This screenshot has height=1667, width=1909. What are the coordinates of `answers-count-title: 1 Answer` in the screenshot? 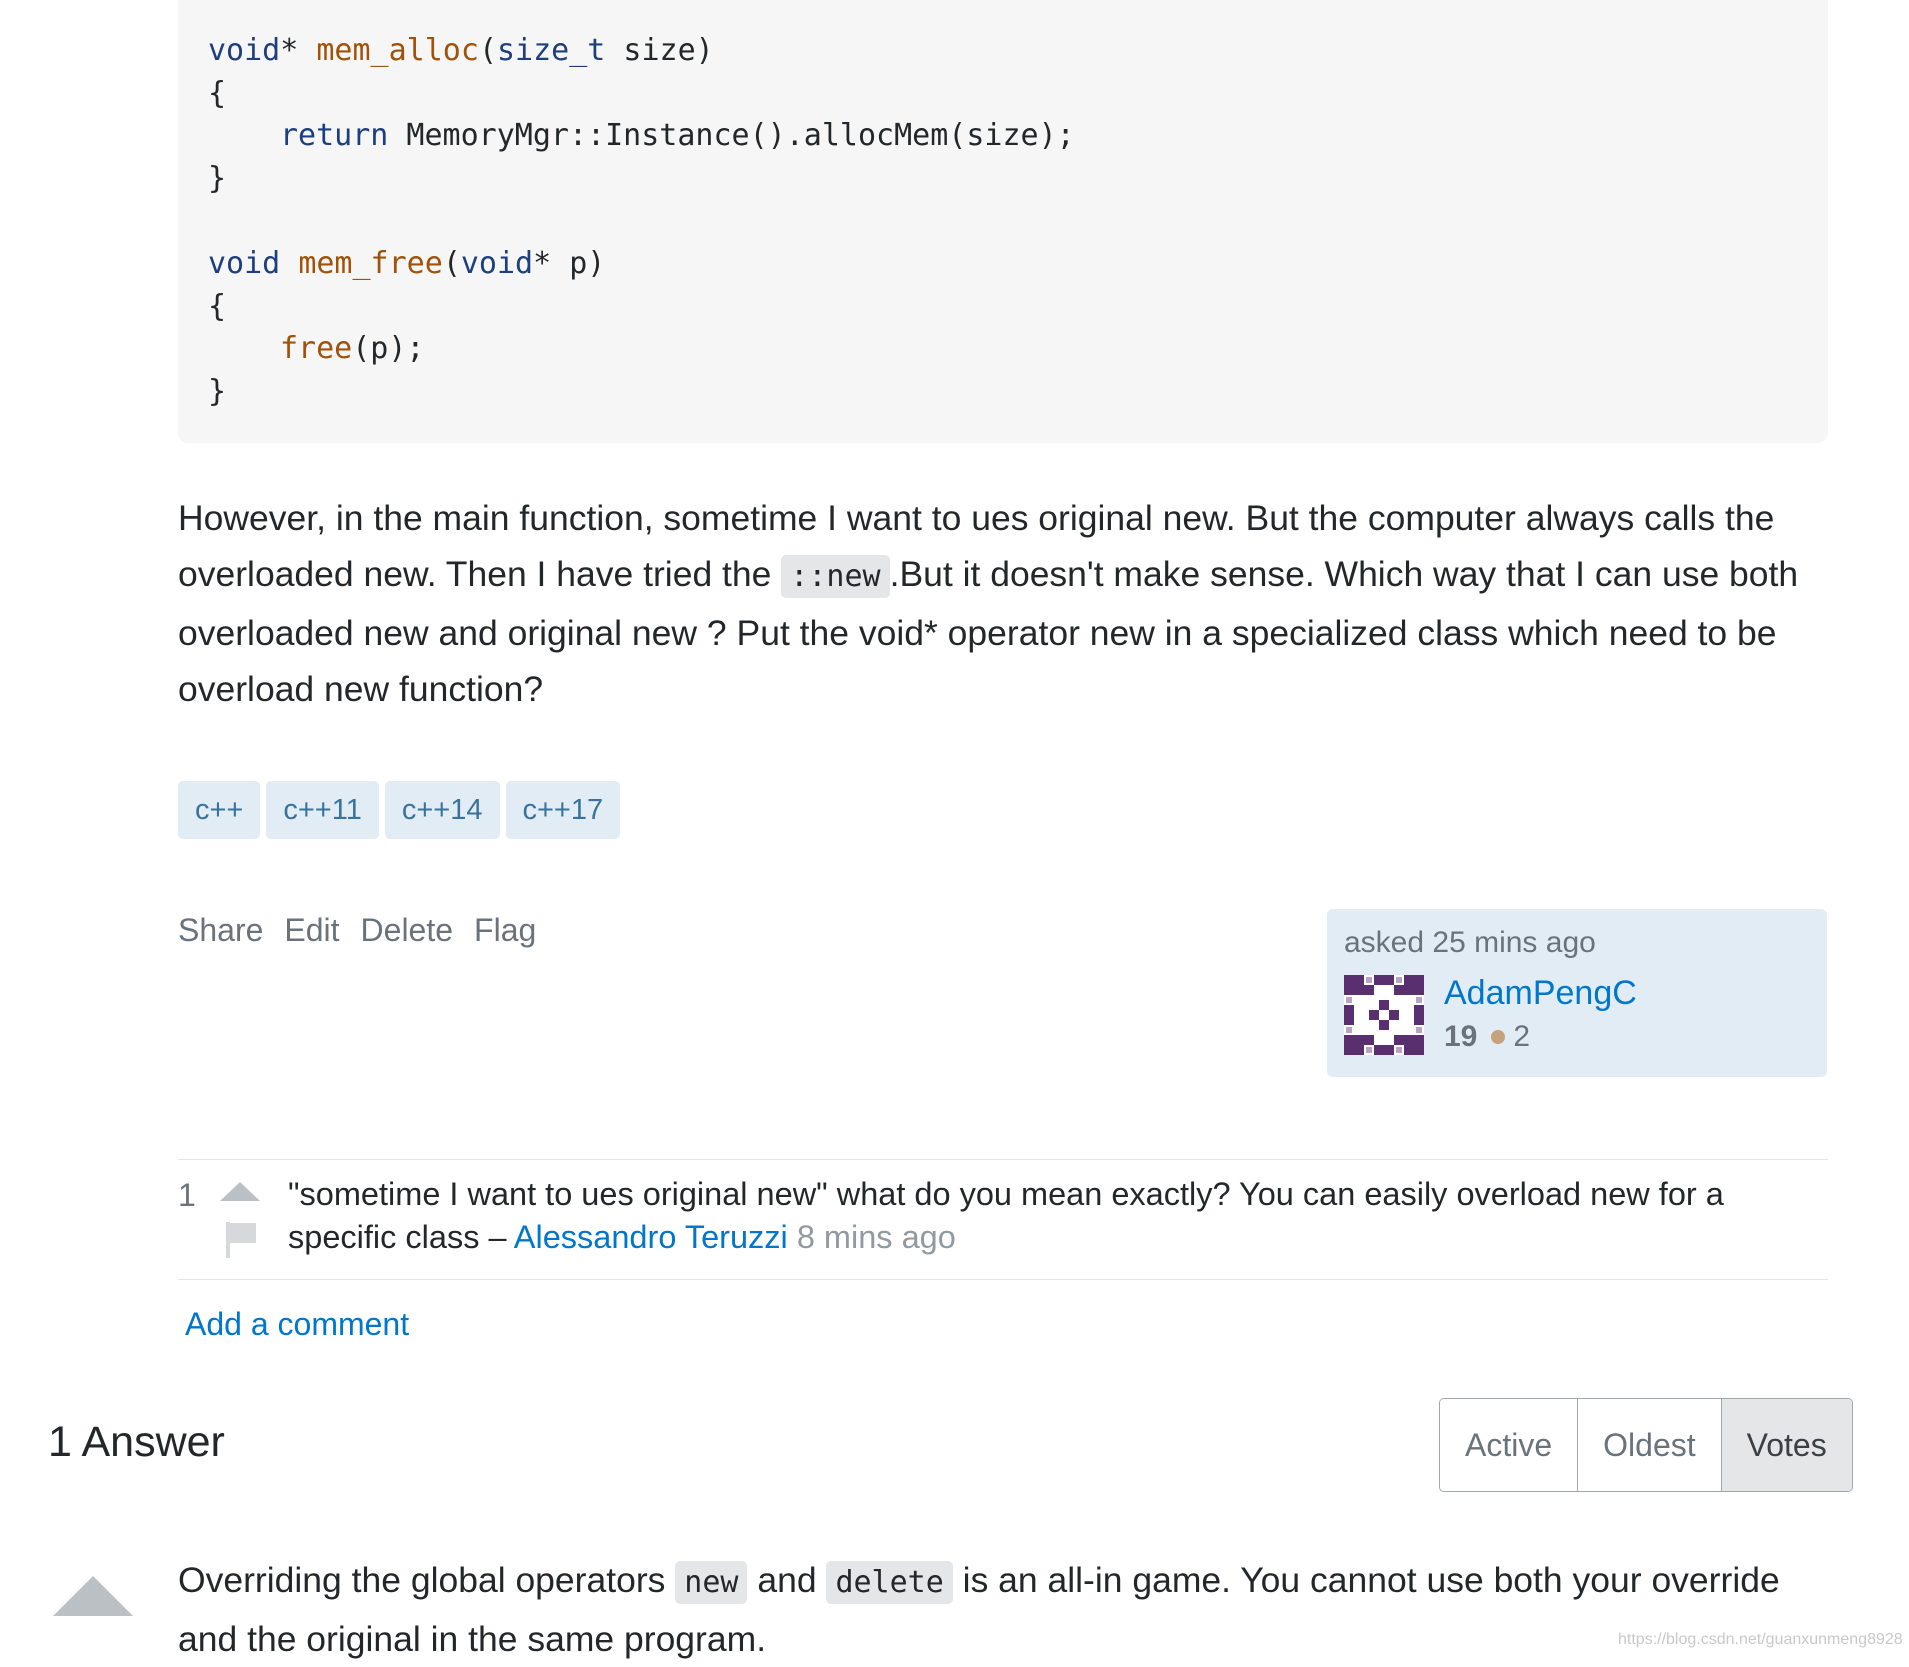 It's located at (136, 1442).